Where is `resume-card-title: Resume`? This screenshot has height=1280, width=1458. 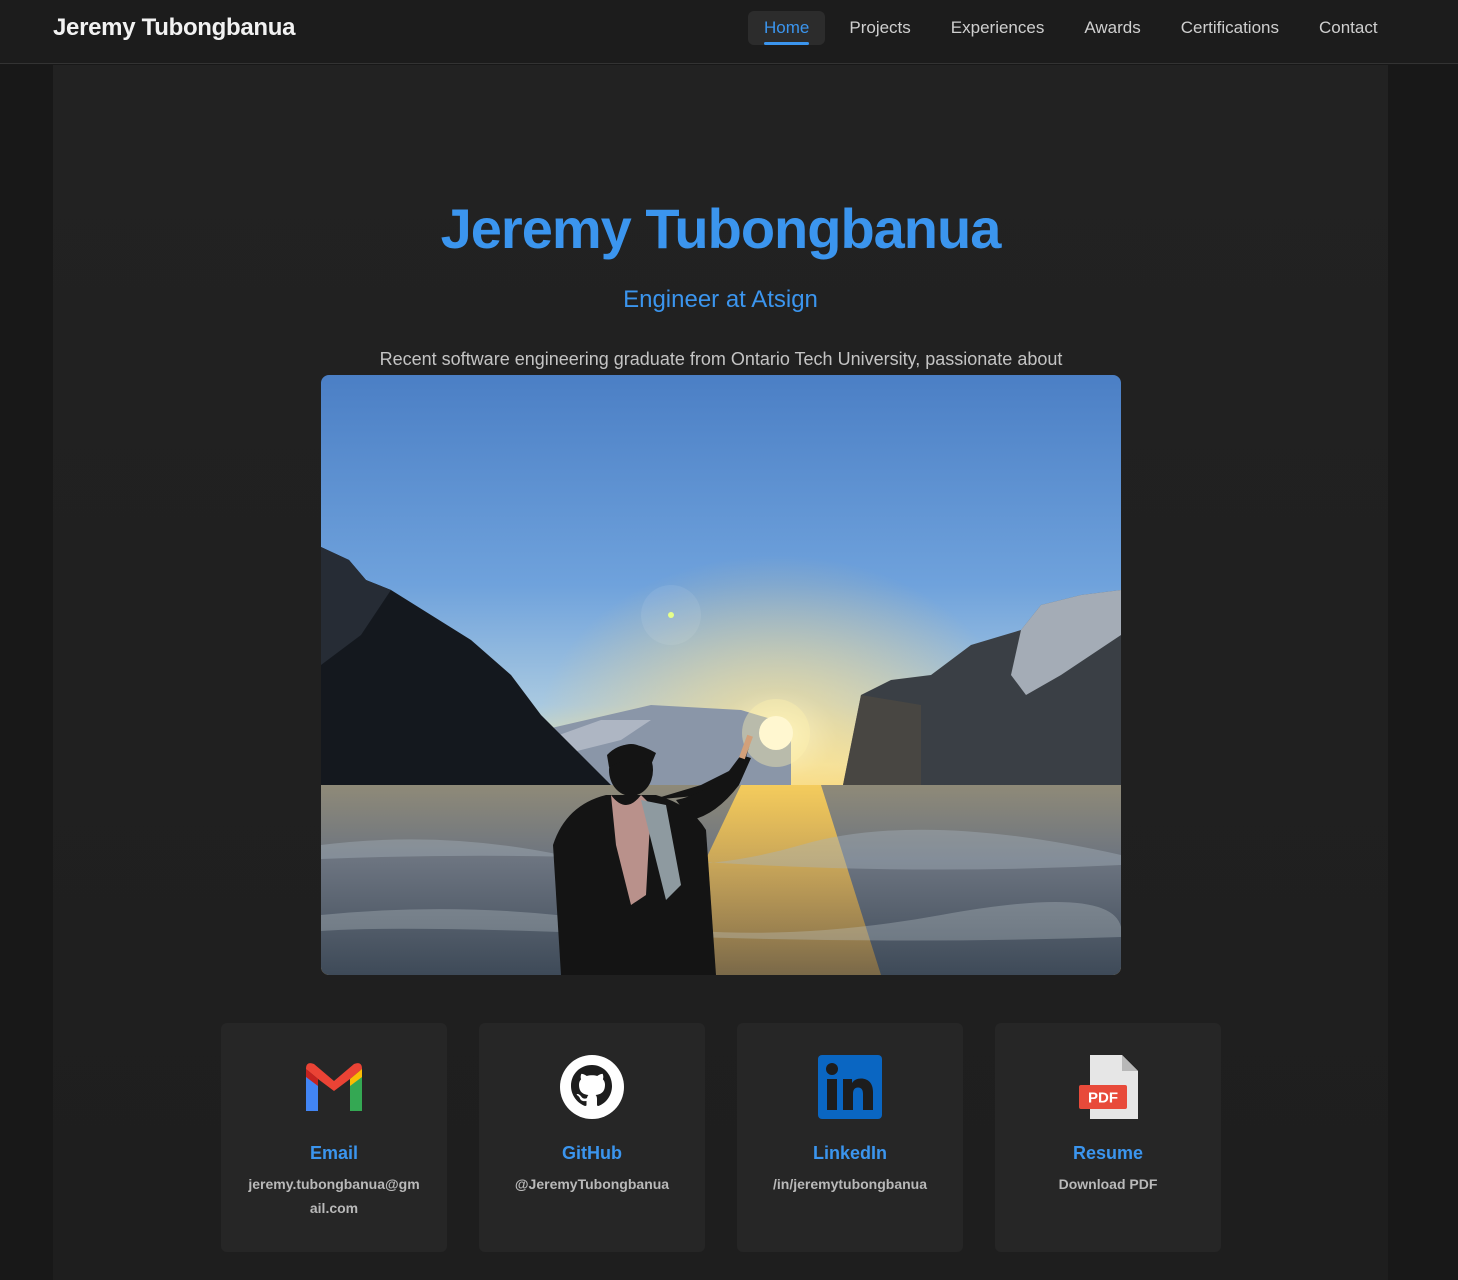 resume-card-title: Resume is located at coordinates (1108, 1153).